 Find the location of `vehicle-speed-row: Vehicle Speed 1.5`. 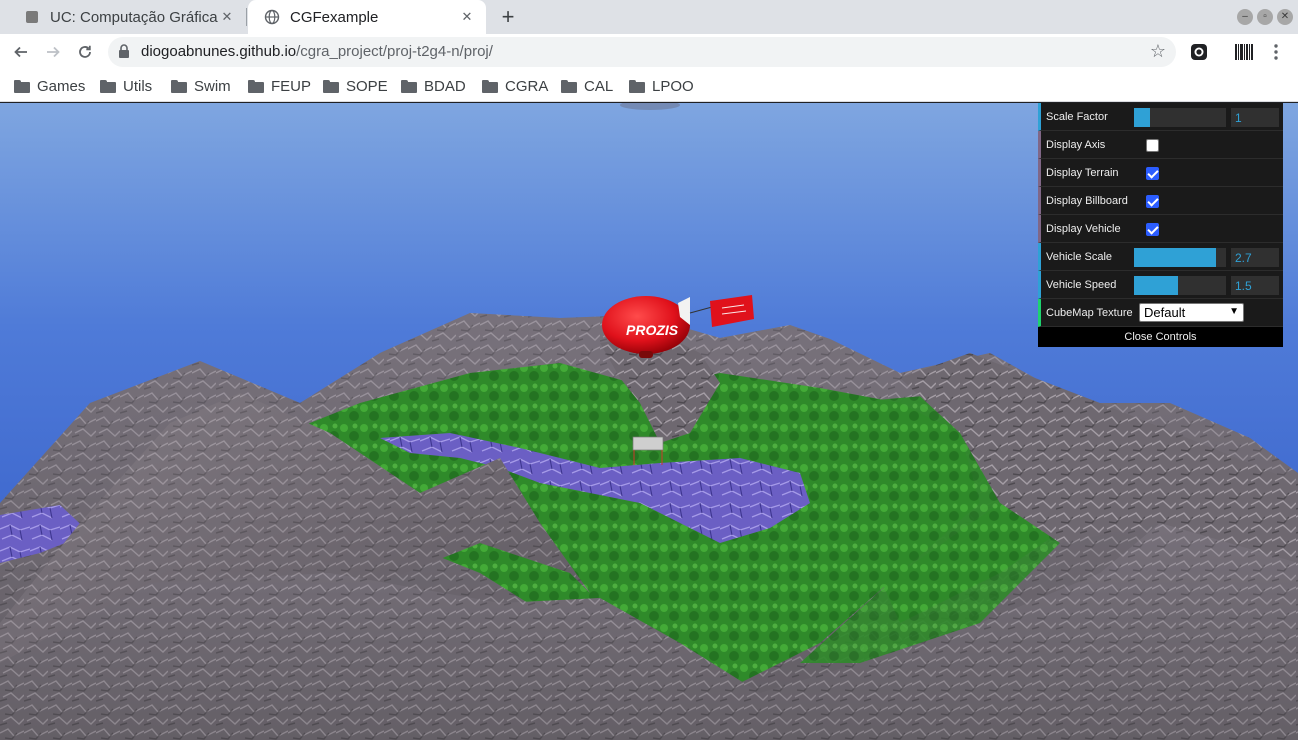

vehicle-speed-row: Vehicle Speed 1.5 is located at coordinates (1160, 285).